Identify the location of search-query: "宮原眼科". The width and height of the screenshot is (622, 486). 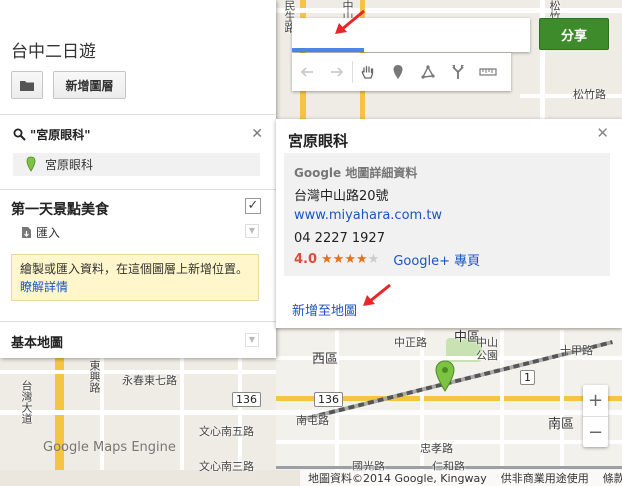
(60, 134).